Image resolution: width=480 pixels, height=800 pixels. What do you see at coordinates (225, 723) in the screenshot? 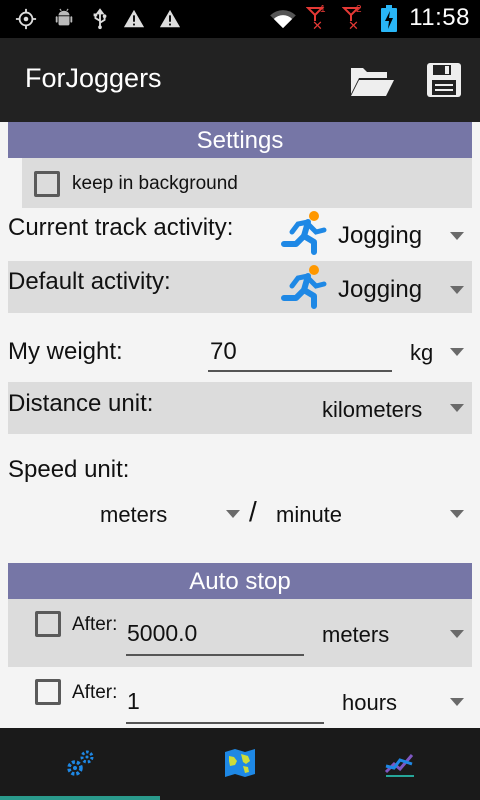
I see `auto-stop-time-underline` at bounding box center [225, 723].